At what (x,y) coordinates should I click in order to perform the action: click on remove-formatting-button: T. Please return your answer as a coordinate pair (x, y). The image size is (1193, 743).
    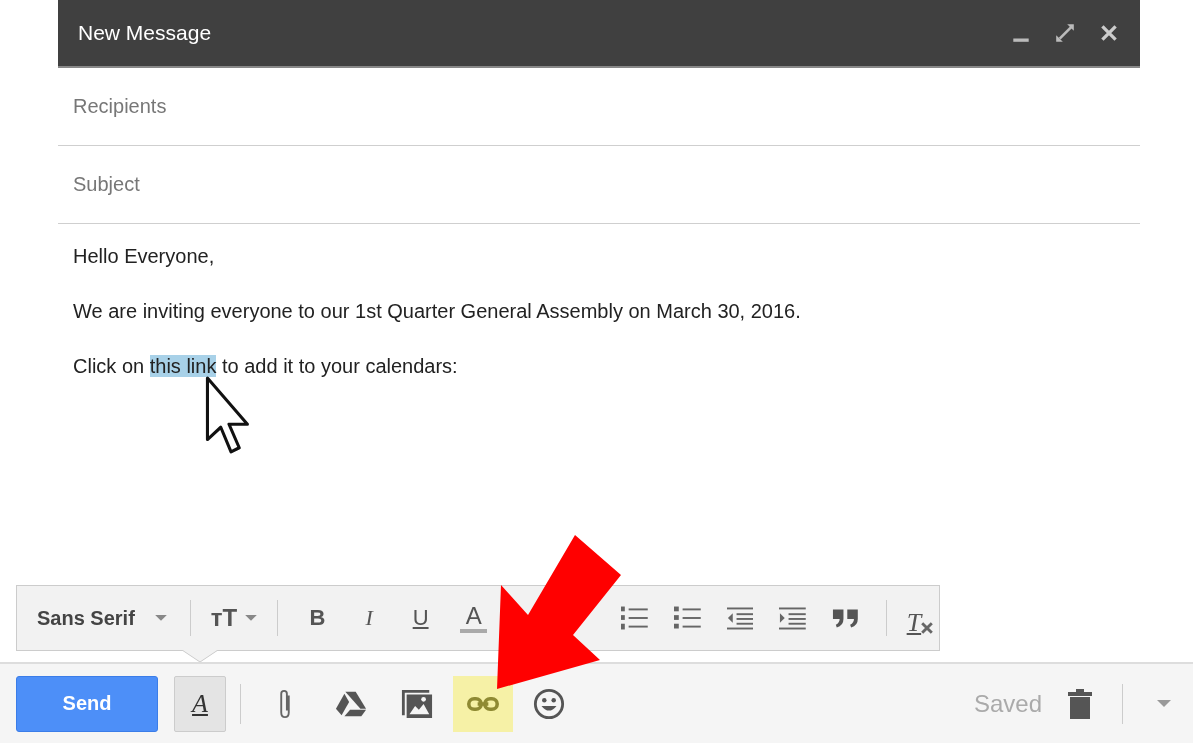
    Looking at the image, I should click on (919, 618).